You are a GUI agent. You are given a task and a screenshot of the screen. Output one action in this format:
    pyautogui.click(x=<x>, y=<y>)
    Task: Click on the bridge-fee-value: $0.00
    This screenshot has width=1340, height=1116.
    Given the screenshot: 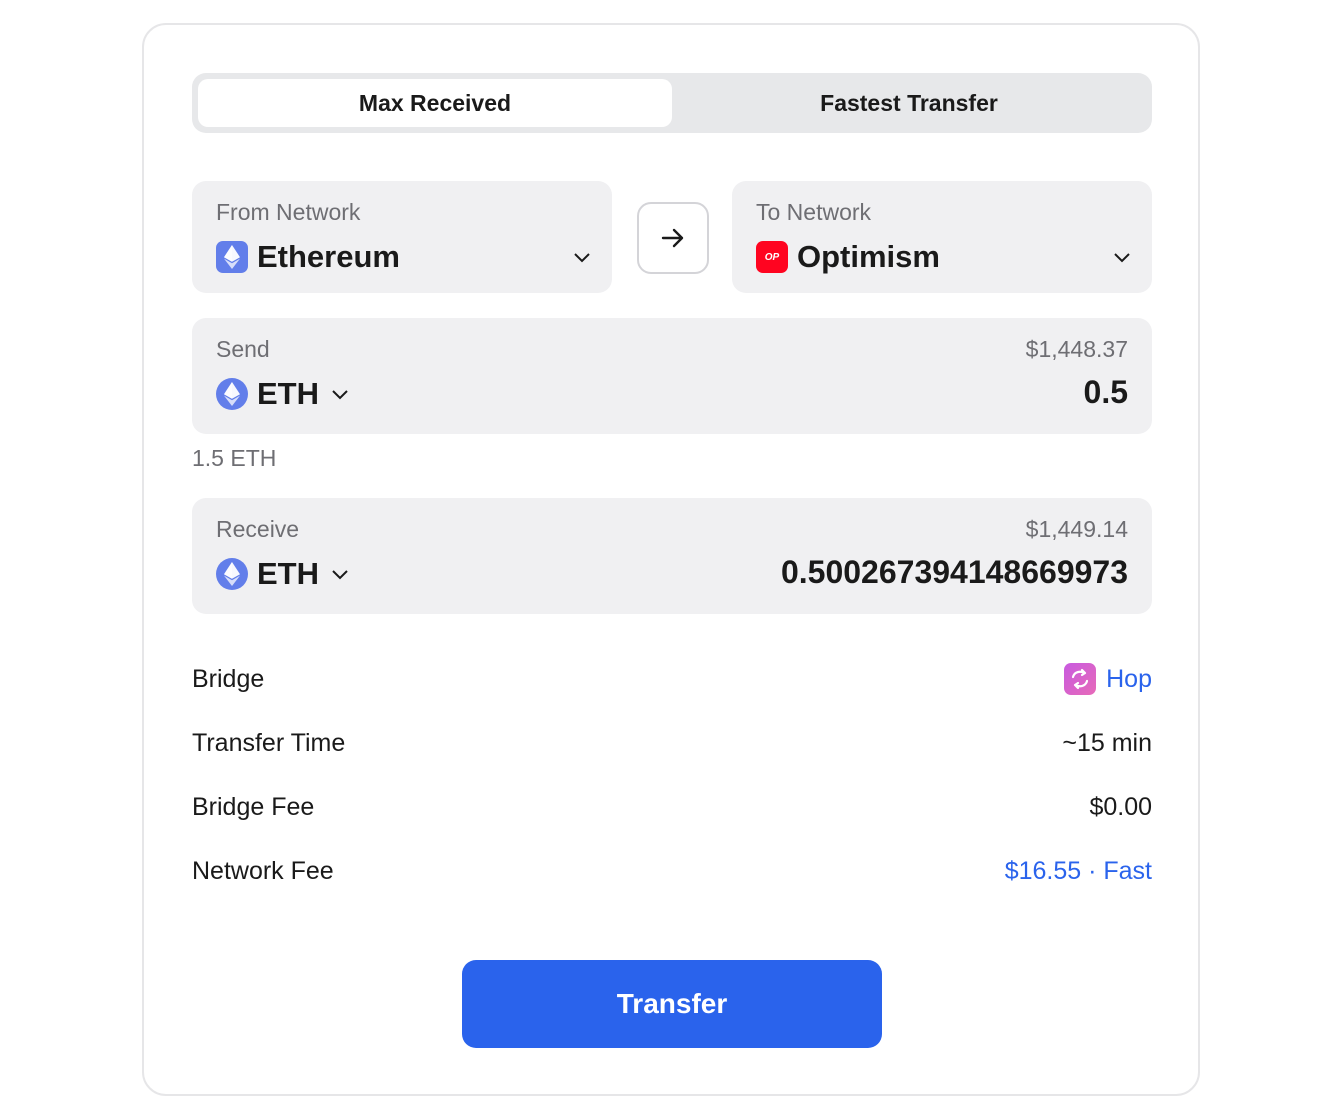 What is the action you would take?
    pyautogui.click(x=1120, y=806)
    